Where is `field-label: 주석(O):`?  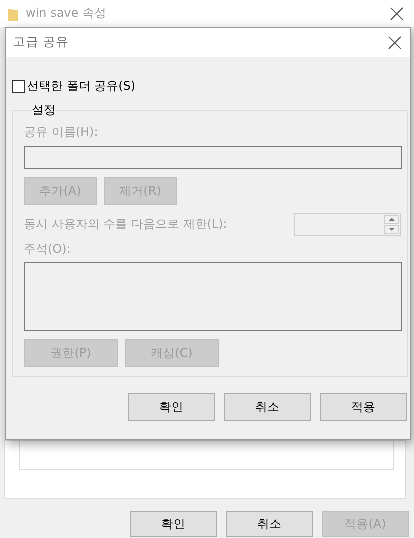
field-label: 주석(O): is located at coordinates (48, 249).